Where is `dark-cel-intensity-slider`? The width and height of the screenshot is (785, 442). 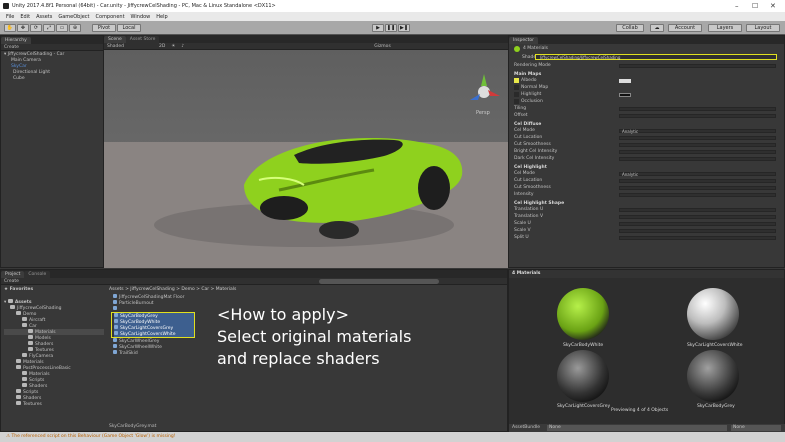 dark-cel-intensity-slider is located at coordinates (697, 158).